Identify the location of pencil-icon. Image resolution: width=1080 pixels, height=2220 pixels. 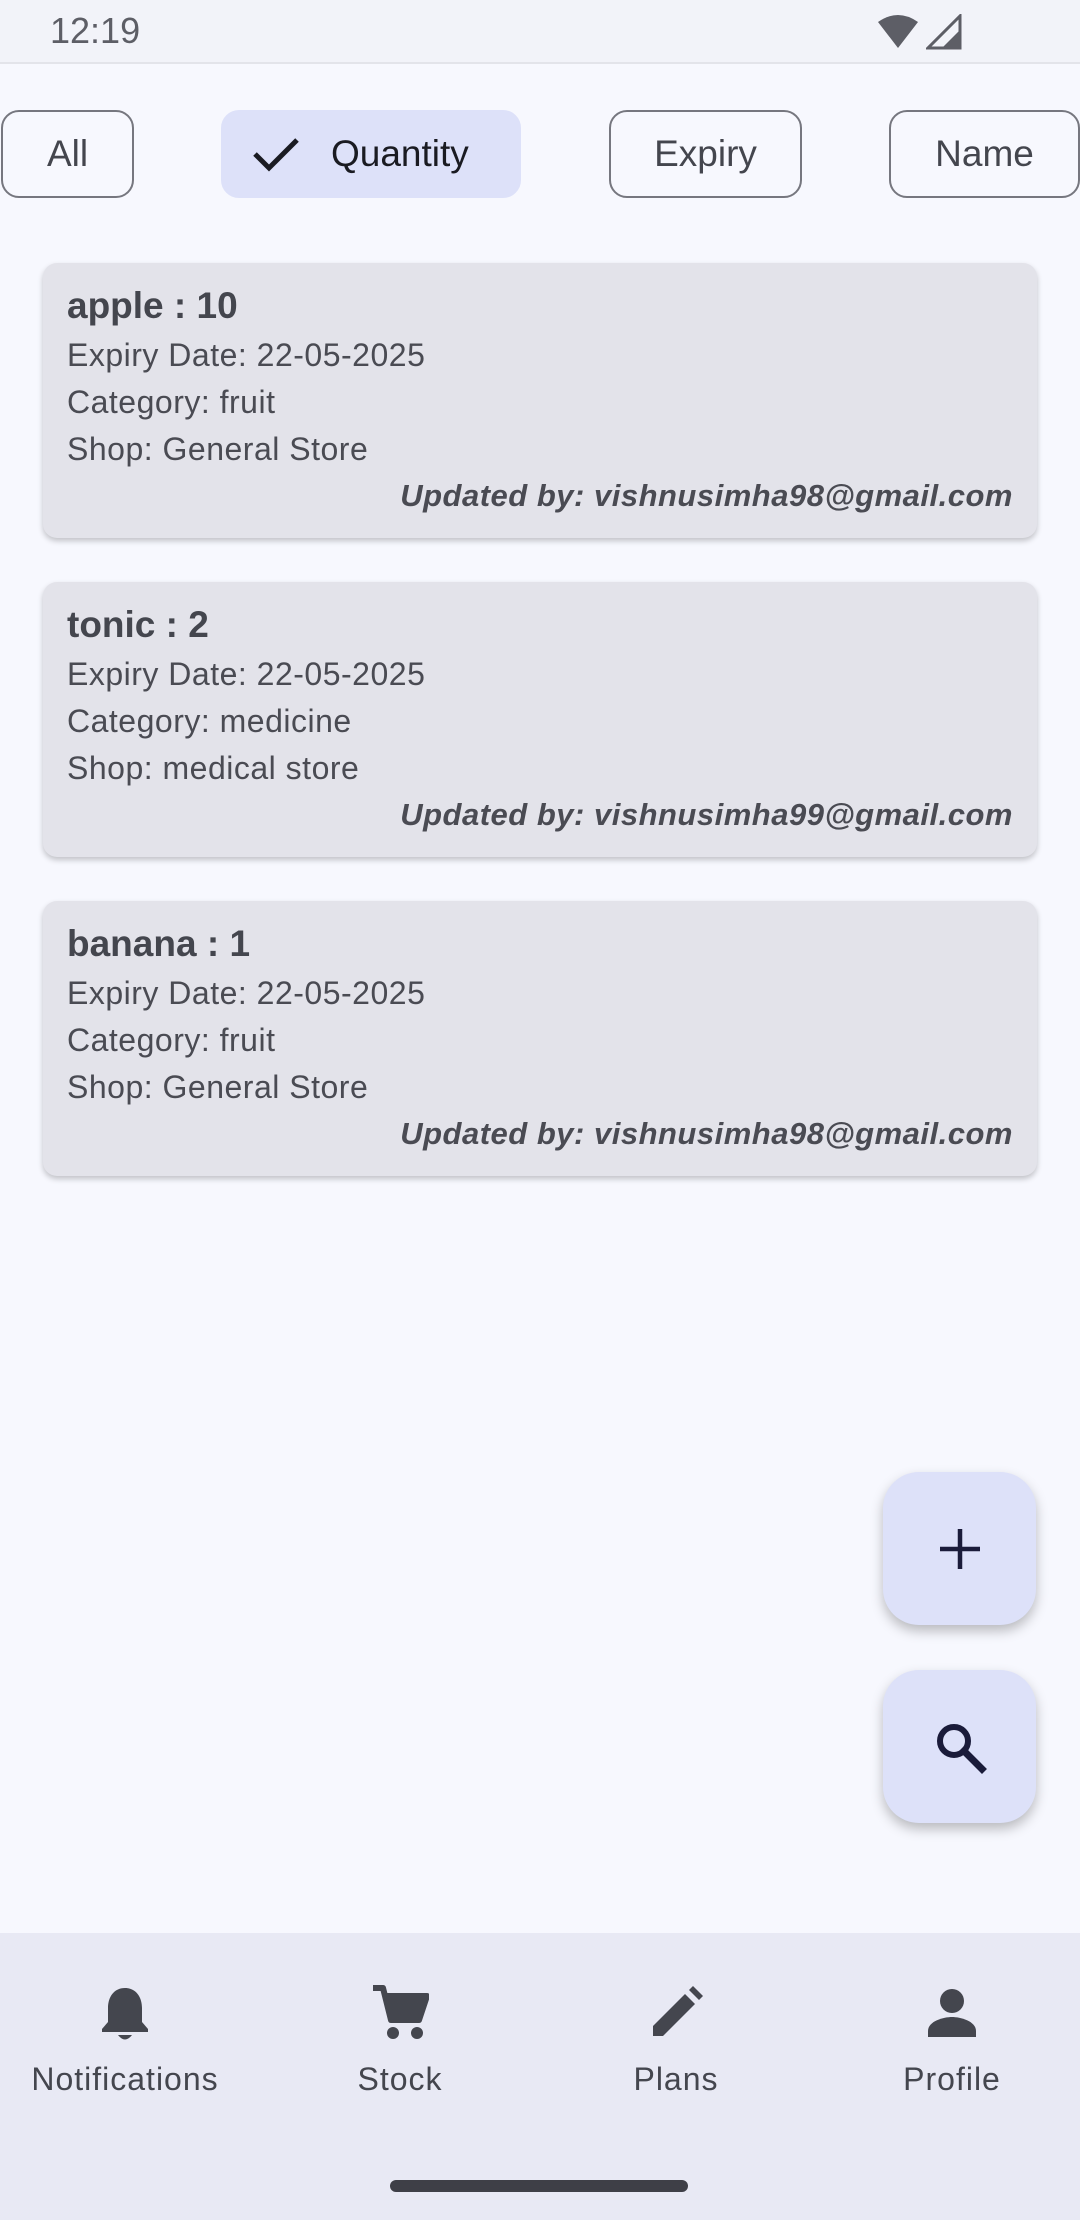
(676, 2013).